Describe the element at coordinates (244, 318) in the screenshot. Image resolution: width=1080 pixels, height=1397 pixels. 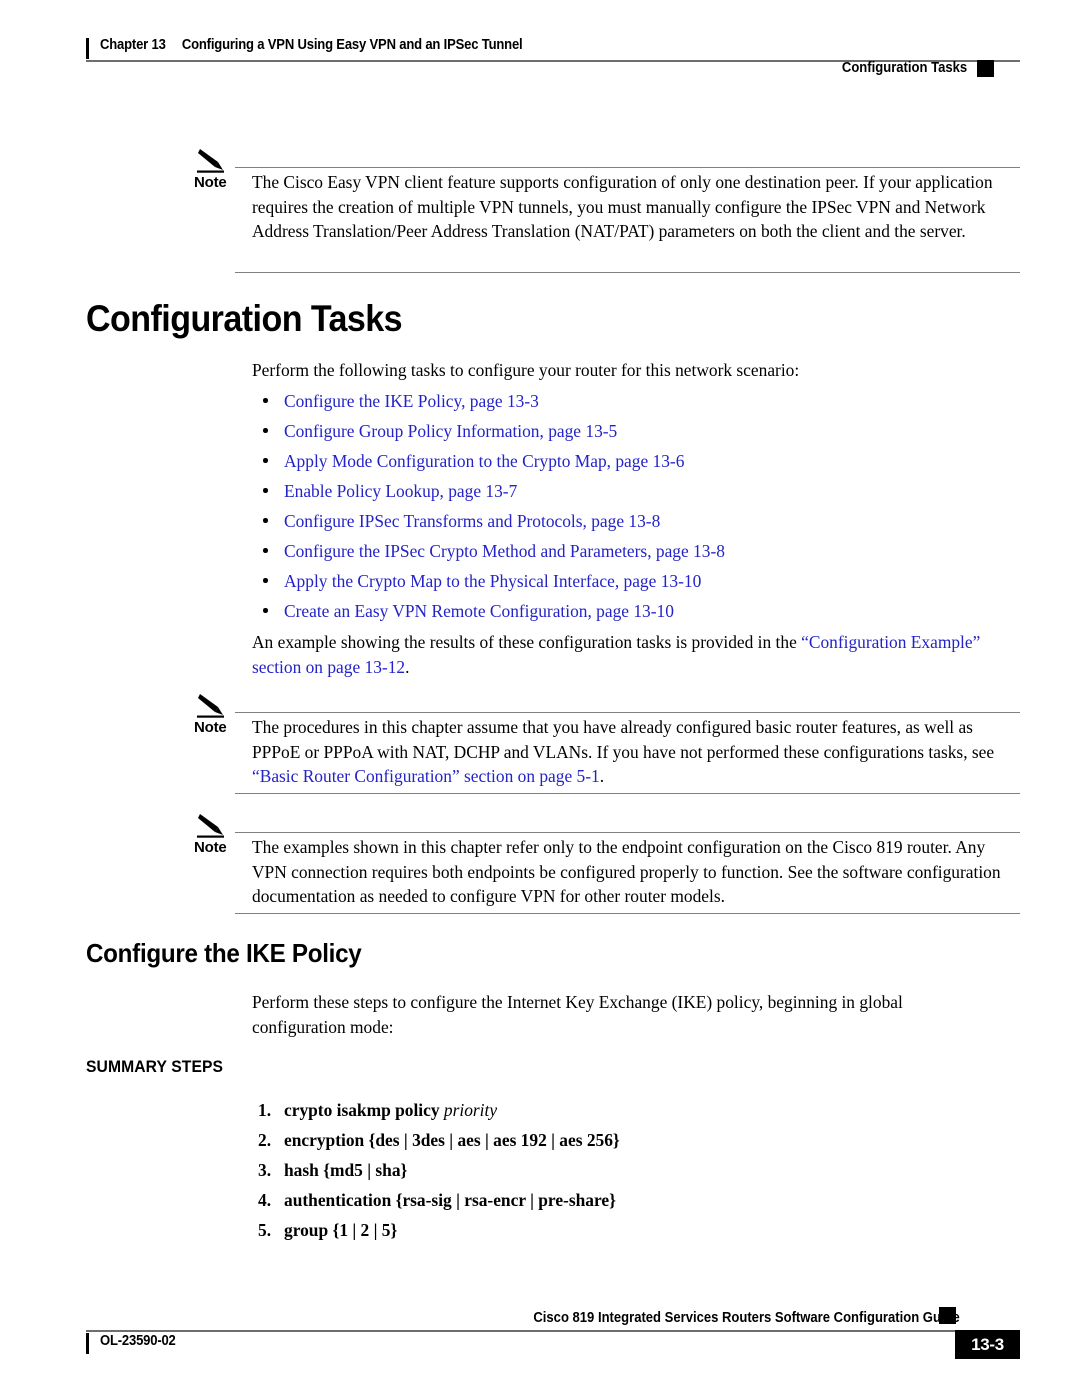
I see `page-title: Configuration Tasks` at that location.